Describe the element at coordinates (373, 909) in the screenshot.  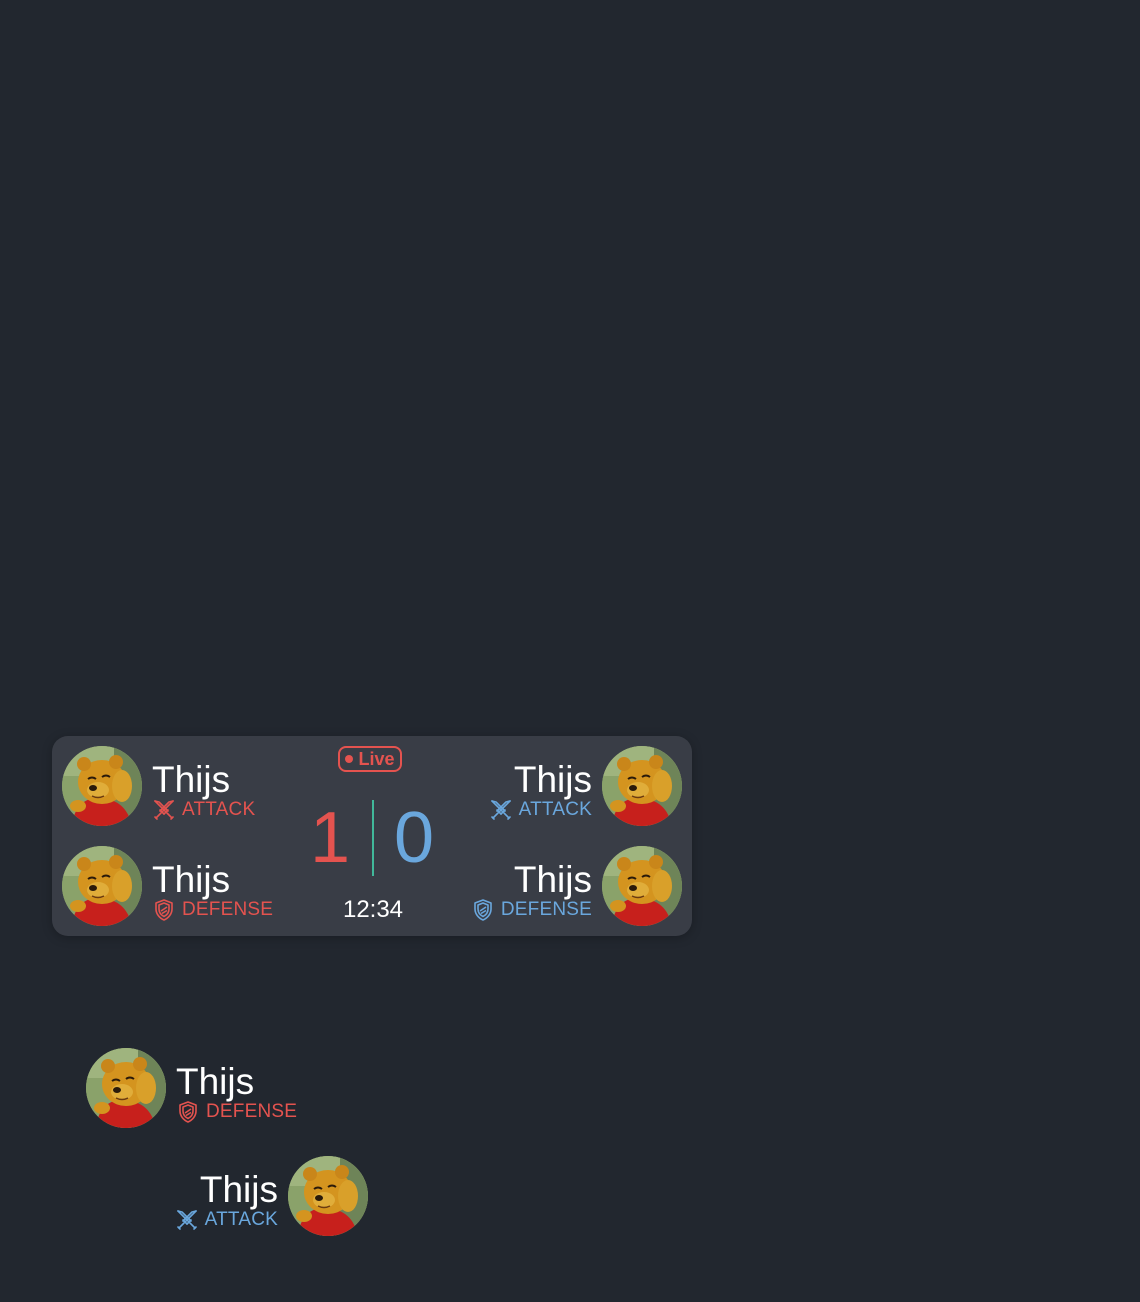
I see `match-clock: 12:34` at that location.